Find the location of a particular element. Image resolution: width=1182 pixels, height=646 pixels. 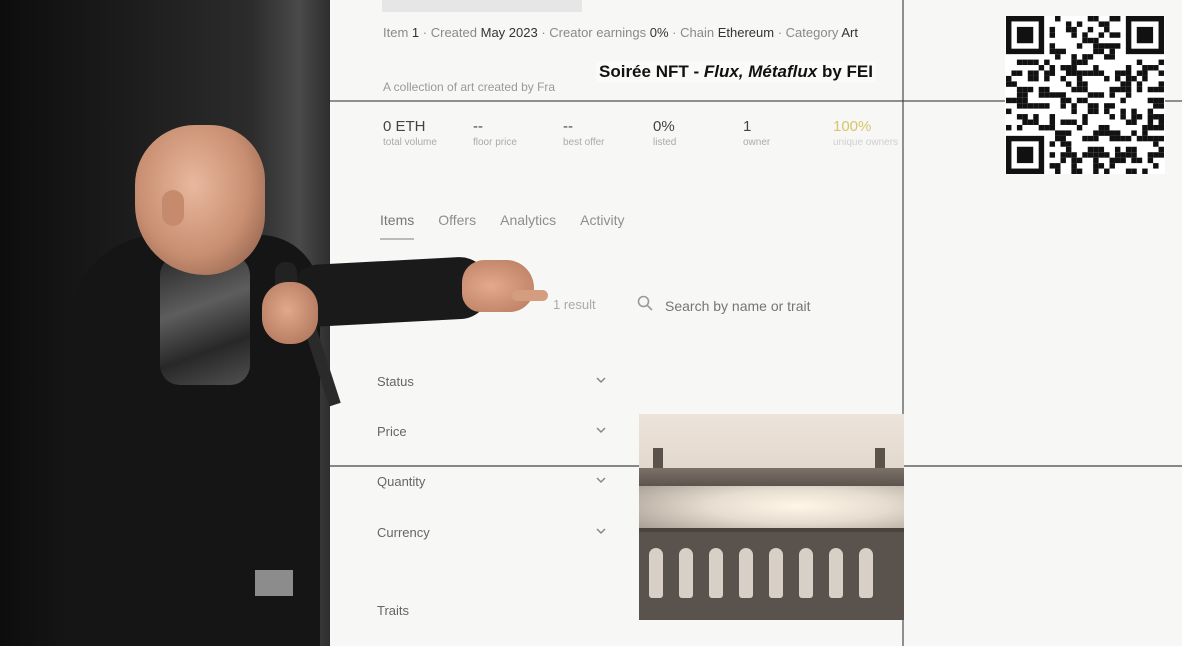

stat-label: total volume is located at coordinates (410, 142).